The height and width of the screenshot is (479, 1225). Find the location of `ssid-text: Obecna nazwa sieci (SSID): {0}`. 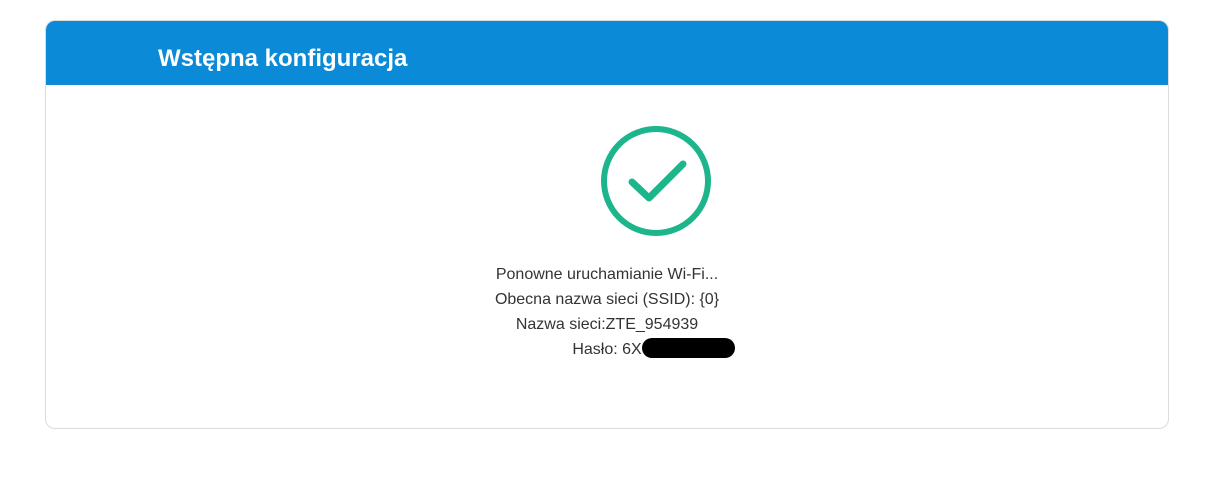

ssid-text: Obecna nazwa sieci (SSID): {0} is located at coordinates (607, 299).